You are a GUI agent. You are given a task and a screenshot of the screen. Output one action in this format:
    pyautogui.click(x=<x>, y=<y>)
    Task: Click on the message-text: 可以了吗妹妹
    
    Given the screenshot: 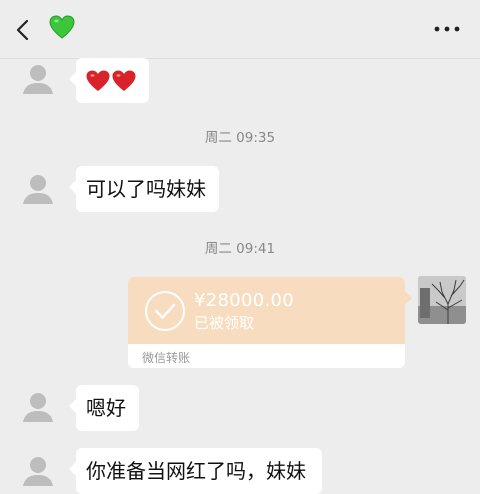 What is the action you would take?
    pyautogui.click(x=146, y=189)
    